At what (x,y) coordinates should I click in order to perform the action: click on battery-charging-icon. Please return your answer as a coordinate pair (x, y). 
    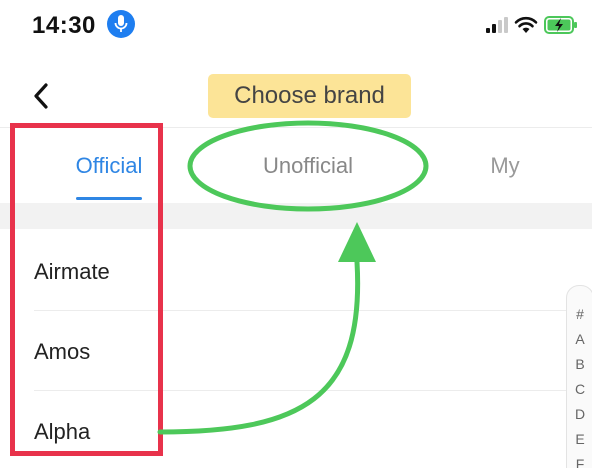
    Looking at the image, I should click on (560, 25).